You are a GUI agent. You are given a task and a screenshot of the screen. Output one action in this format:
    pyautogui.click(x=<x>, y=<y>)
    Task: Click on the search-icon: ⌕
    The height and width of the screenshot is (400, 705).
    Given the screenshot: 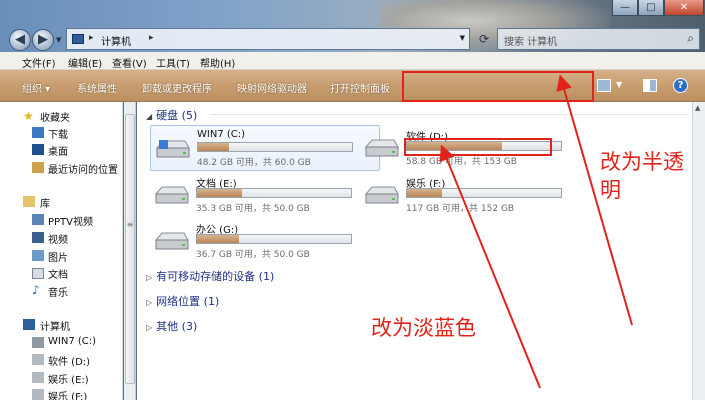 What is the action you would take?
    pyautogui.click(x=690, y=38)
    